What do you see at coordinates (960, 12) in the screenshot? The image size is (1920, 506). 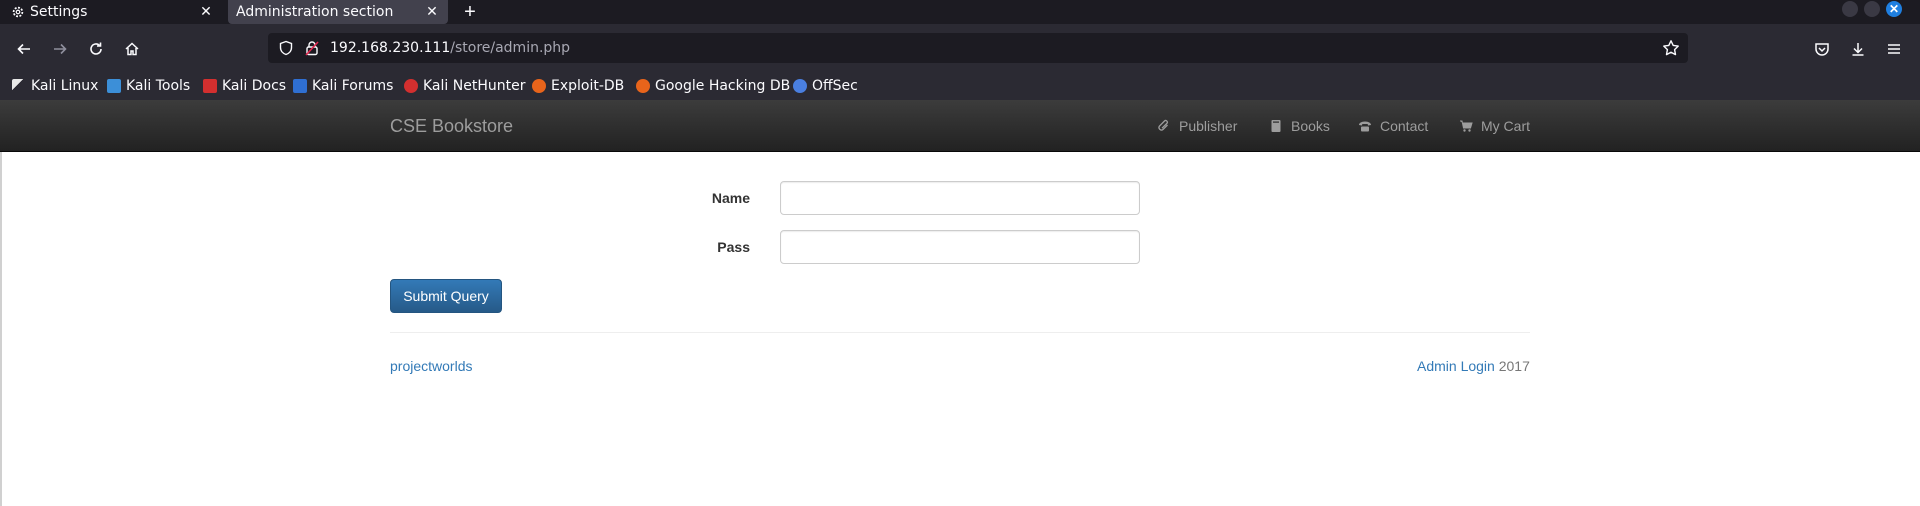 I see `browser-tab-bar: Settings ✕ Administration section ✕ + ✕` at bounding box center [960, 12].